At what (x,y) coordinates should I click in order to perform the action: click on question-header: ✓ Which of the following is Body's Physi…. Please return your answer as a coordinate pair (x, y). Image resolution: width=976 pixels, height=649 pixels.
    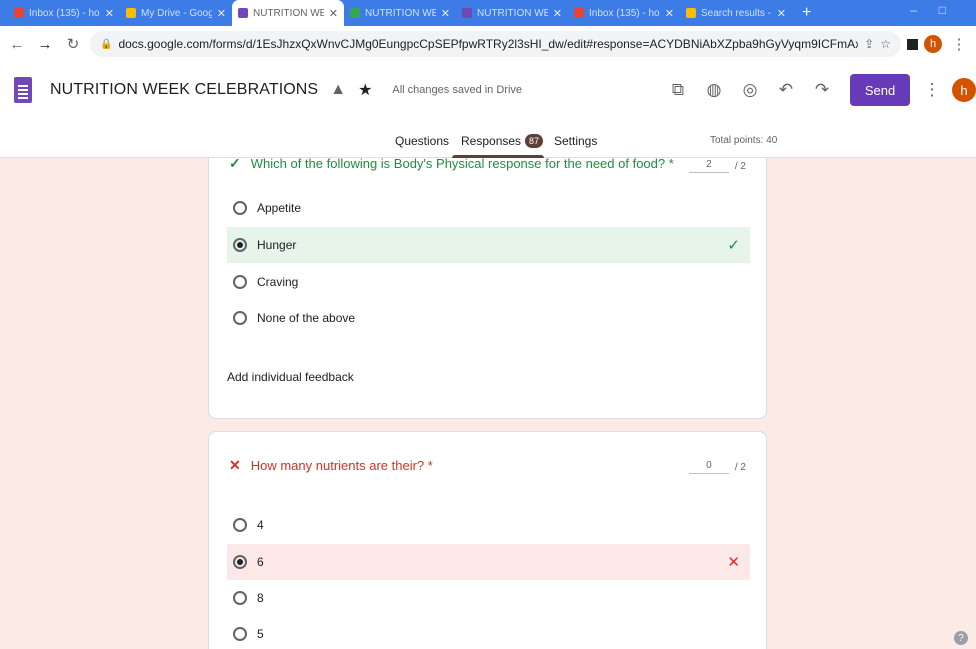
    Looking at the image, I should click on (451, 165).